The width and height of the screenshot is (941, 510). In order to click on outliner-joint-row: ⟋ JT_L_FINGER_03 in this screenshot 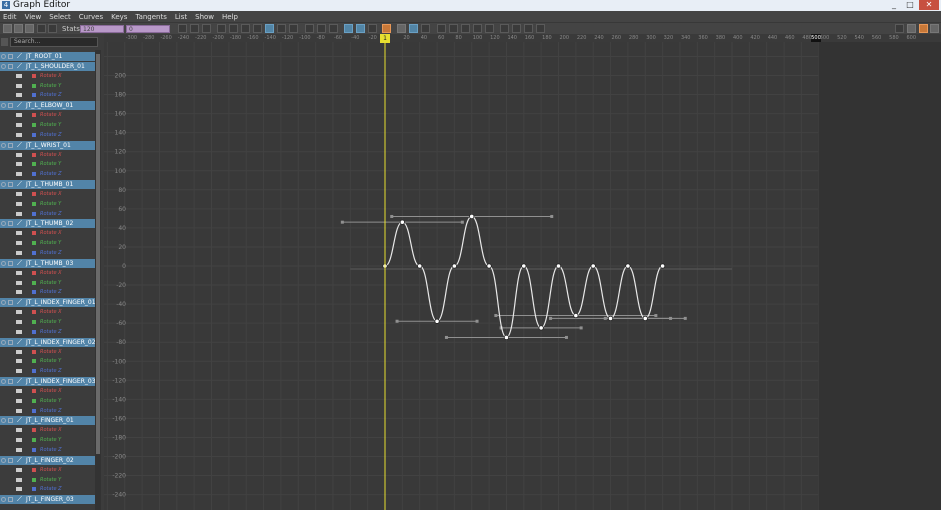, I will do `click(47, 500)`.